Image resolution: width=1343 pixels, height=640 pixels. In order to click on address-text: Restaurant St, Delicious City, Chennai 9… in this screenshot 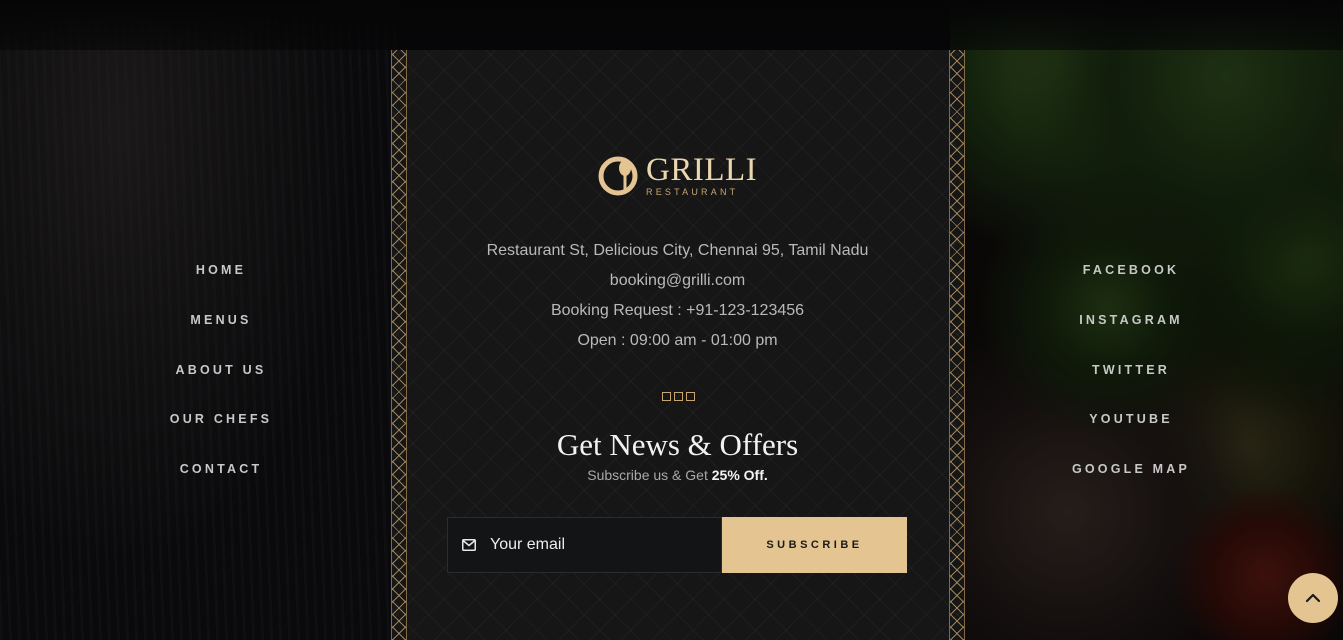, I will do `click(677, 250)`.